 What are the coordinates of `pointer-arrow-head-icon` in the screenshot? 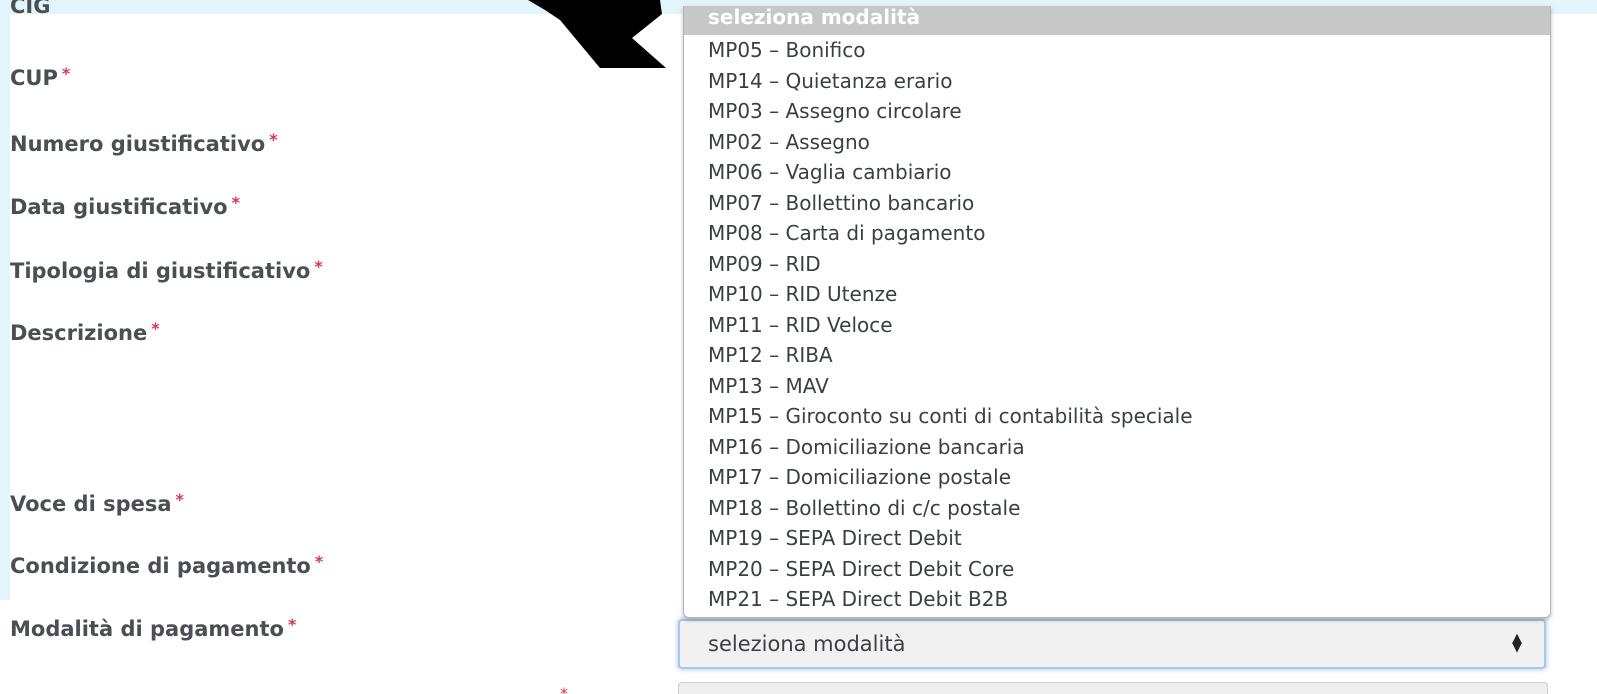 It's located at (597, 34).